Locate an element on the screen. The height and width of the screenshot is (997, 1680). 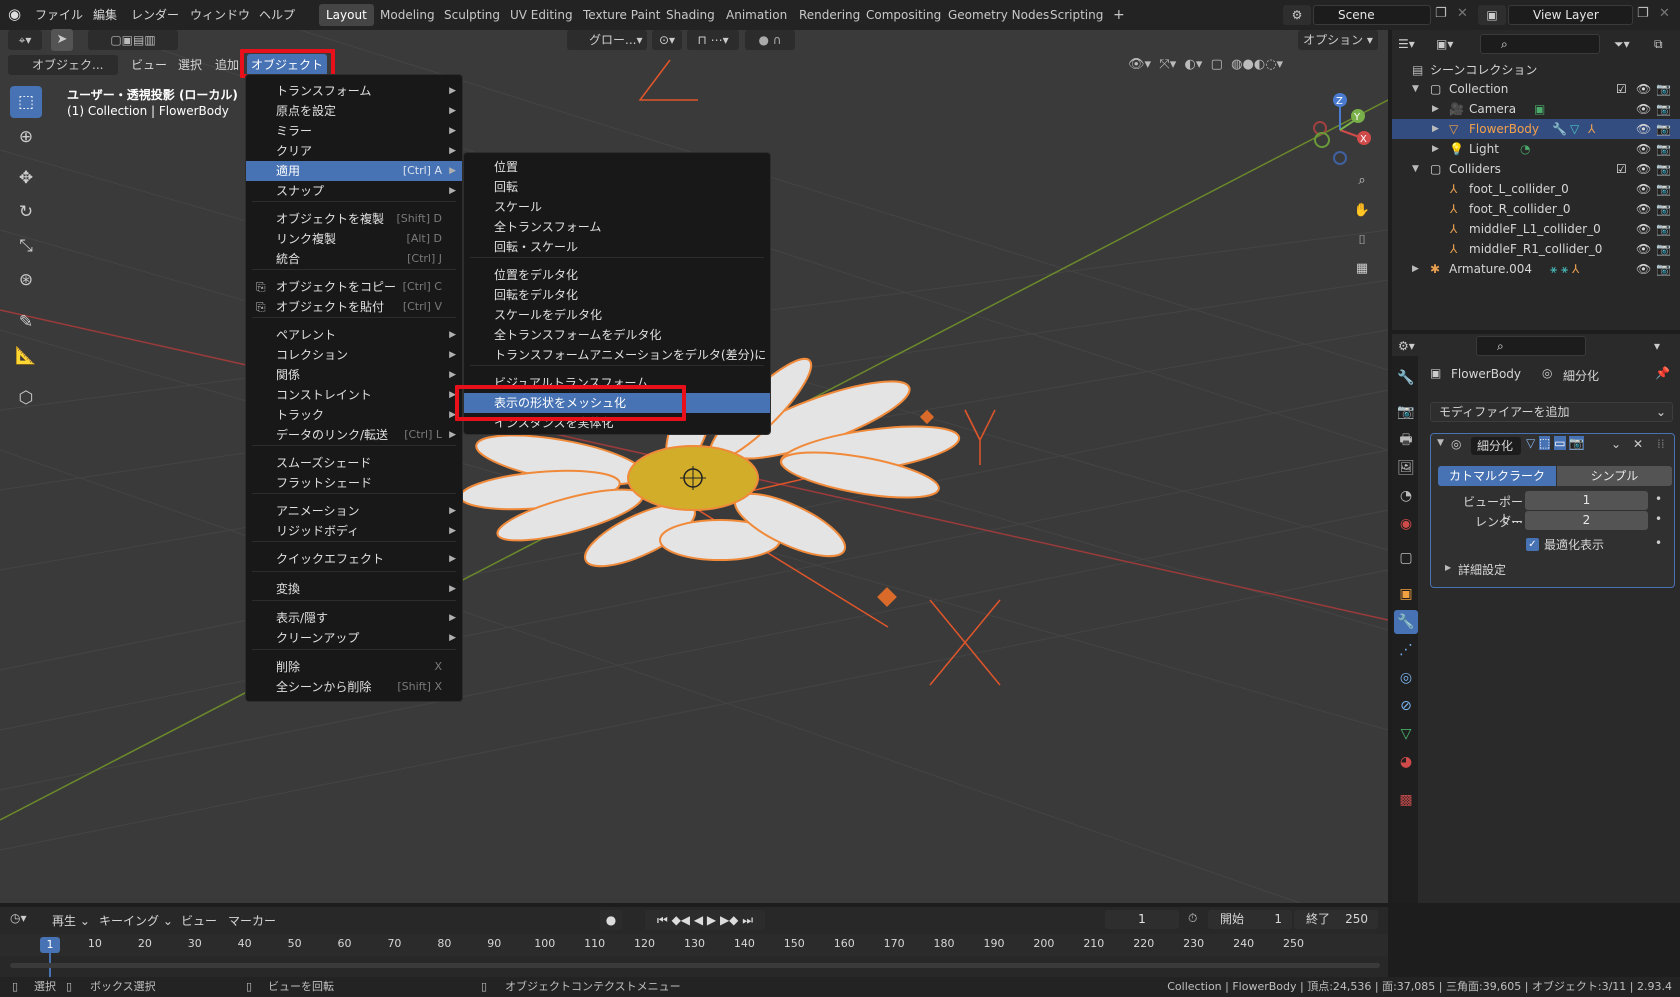
object-menu-item: スナップ ▶ is located at coordinates (354, 191).